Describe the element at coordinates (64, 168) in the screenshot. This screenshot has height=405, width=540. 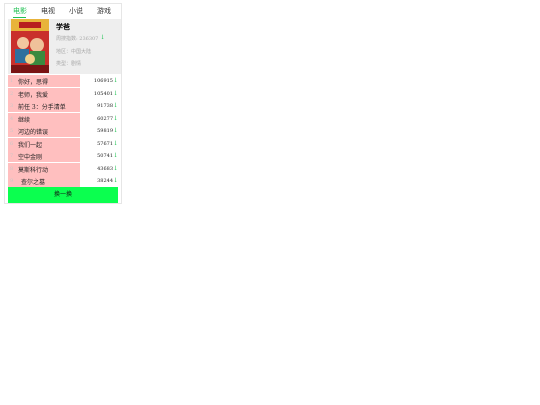
I see `list-item: 8 莫斯科行动 43683 ↓` at that location.